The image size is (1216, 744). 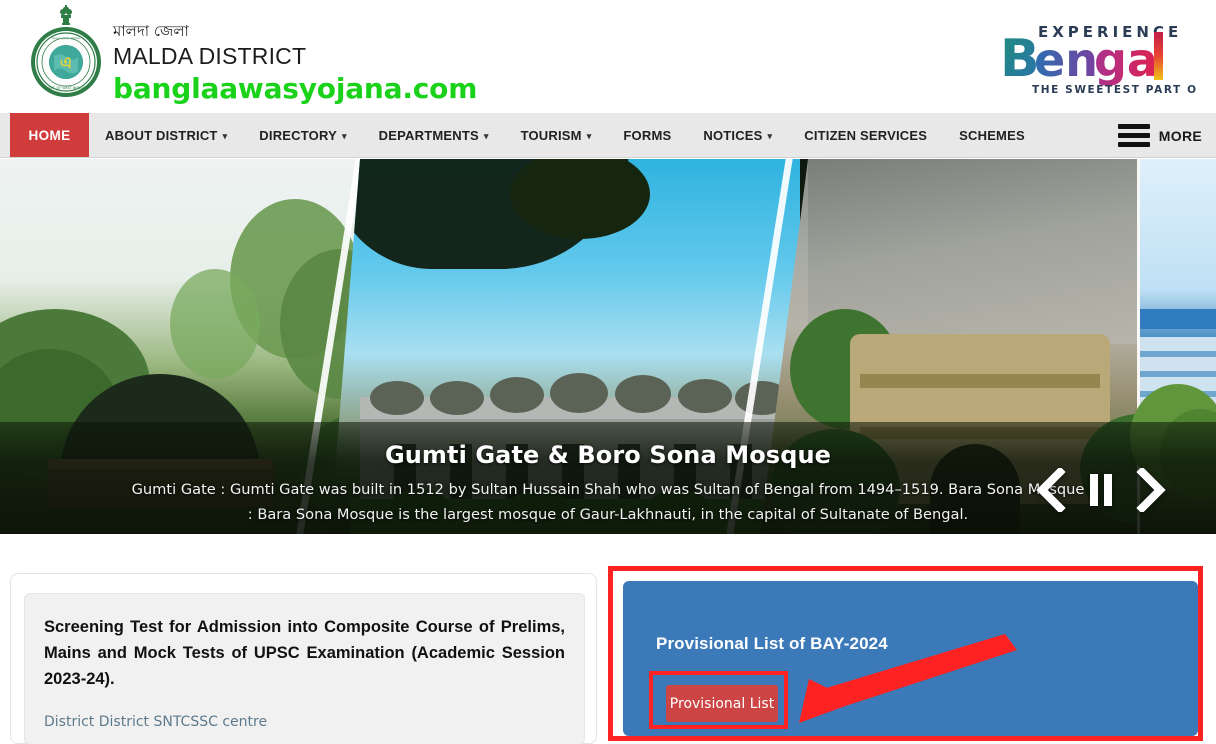 What do you see at coordinates (66, 88) in the screenshot?
I see `svg-text: GOVT. OF WEST BENGAL` at bounding box center [66, 88].